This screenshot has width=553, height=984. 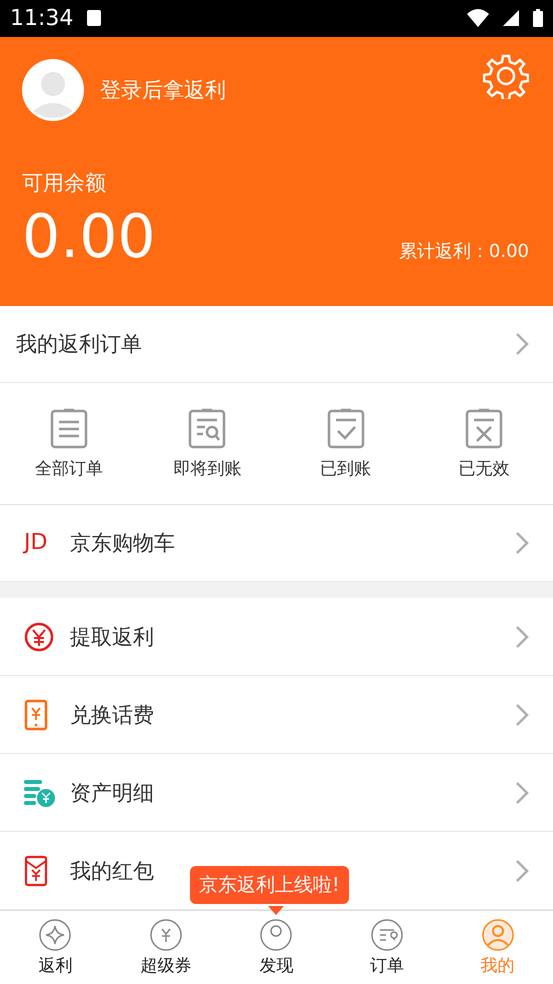 I want to click on nav-tab: 发现, so click(x=276, y=947).